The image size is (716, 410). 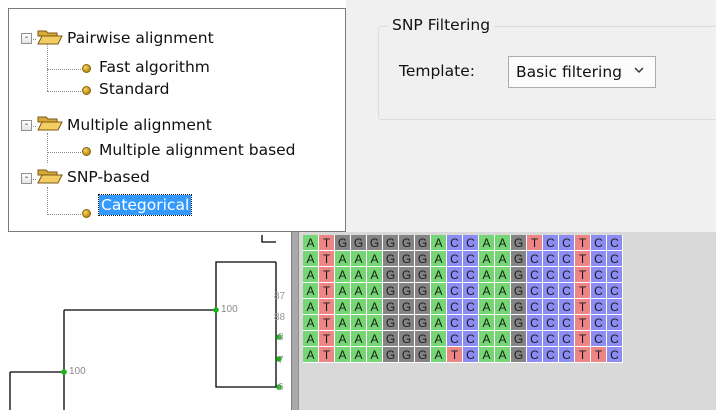 What do you see at coordinates (139, 125) in the screenshot?
I see `tree-item-multiple-alignment: Multiple alignment` at bounding box center [139, 125].